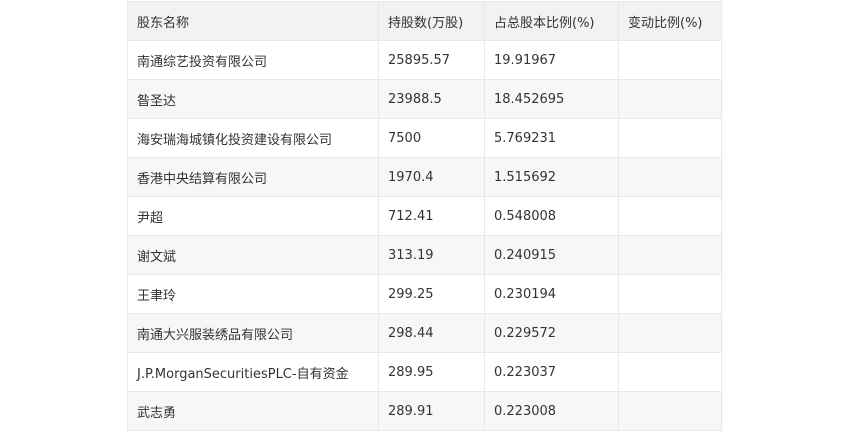  I want to click on table-row: 香港中央结算有限公司 1970.4 1.515692, so click(424, 177).